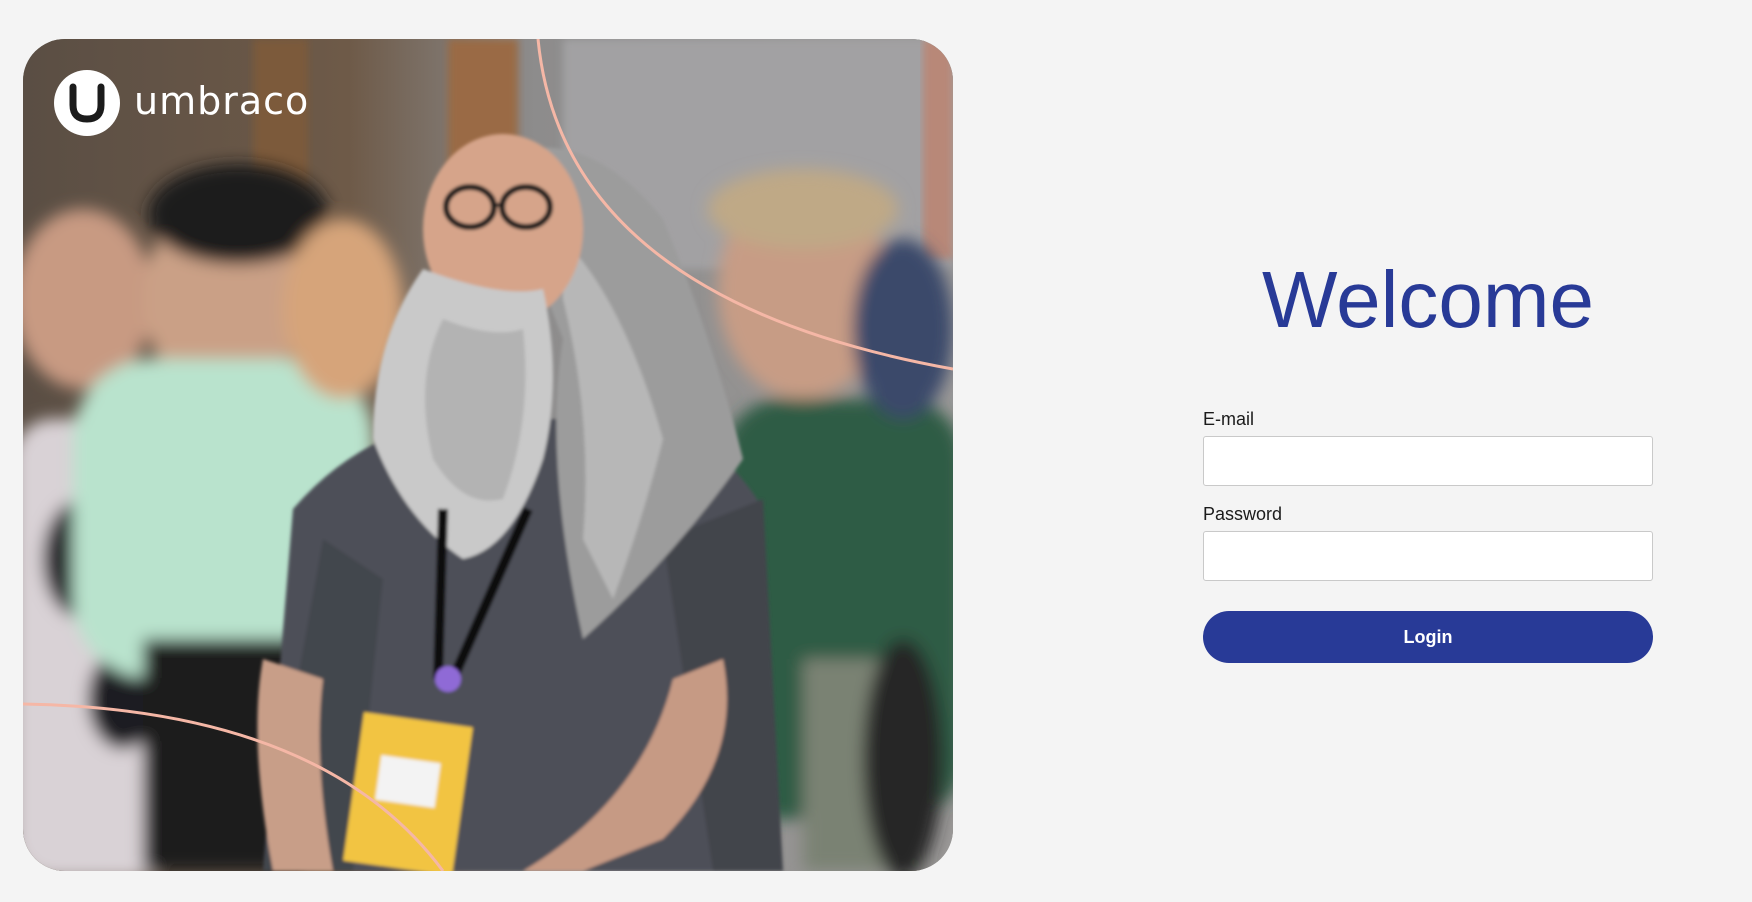 Image resolution: width=1752 pixels, height=902 pixels. Describe the element at coordinates (1428, 299) in the screenshot. I see `page-title: Welcome` at that location.